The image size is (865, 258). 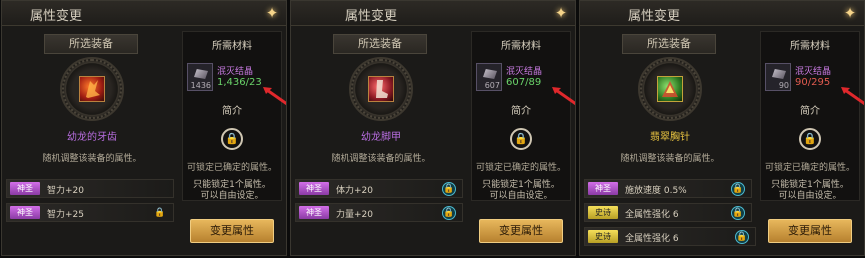 I want to click on emerald-brooch-icon, so click(x=670, y=89).